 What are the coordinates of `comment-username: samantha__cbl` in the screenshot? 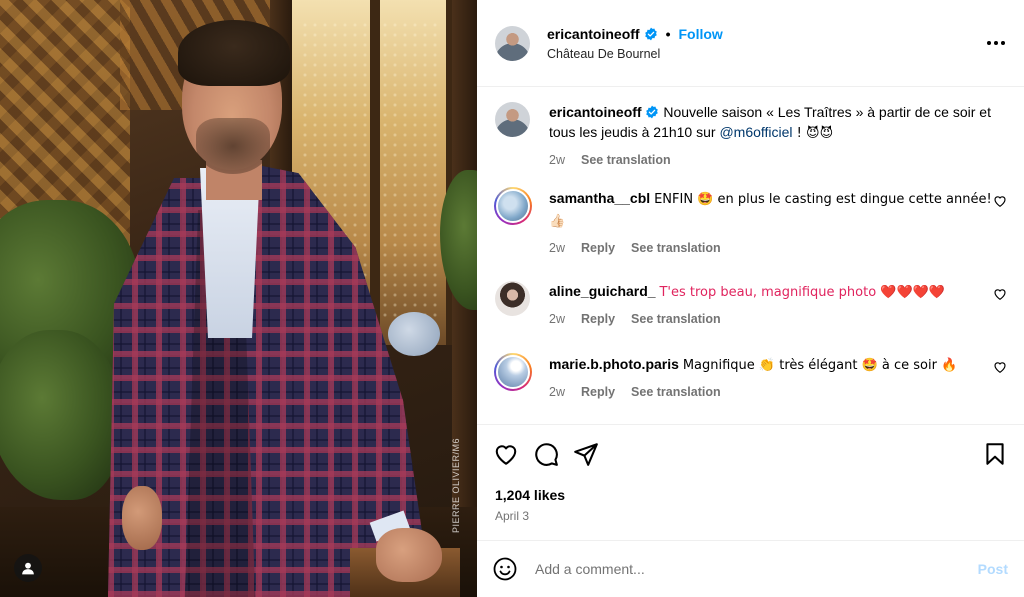 It's located at (599, 198).